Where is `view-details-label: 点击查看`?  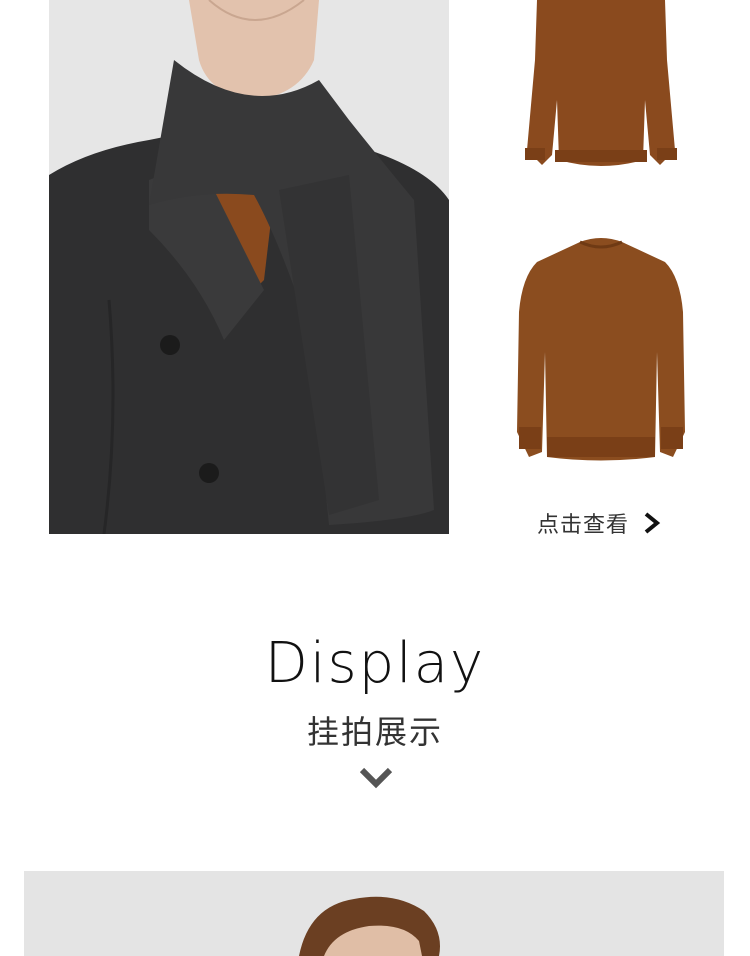 view-details-label: 点击查看 is located at coordinates (583, 525).